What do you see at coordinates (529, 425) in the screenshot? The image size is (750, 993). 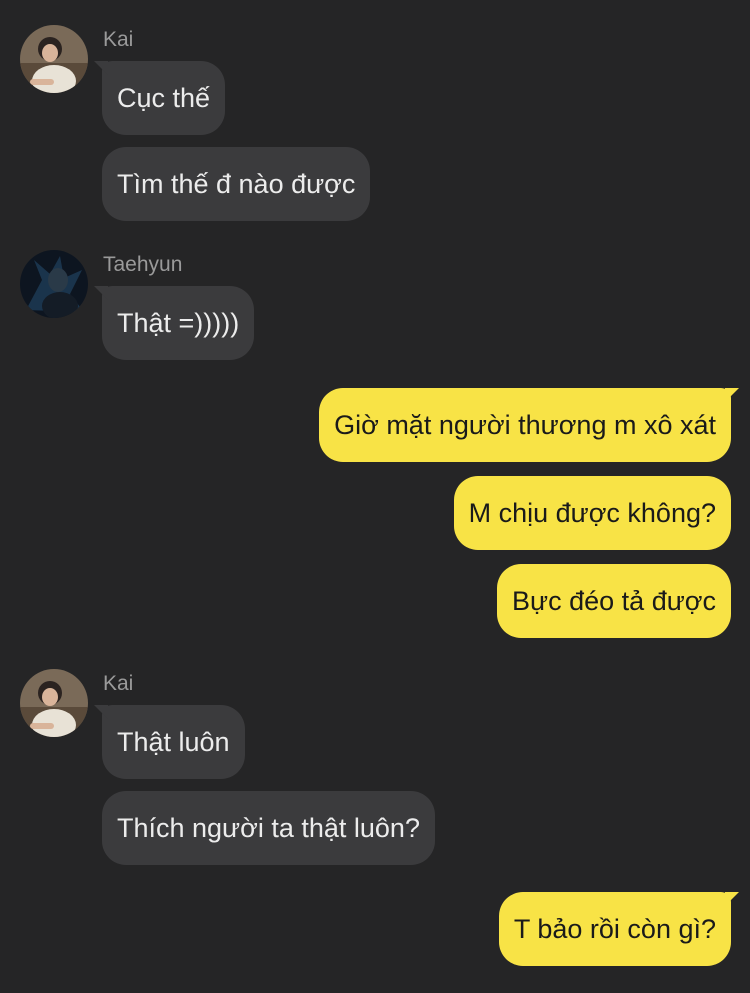 I see `message-bubble-outgoing: Giờ mặt người thương m xô xát` at bounding box center [529, 425].